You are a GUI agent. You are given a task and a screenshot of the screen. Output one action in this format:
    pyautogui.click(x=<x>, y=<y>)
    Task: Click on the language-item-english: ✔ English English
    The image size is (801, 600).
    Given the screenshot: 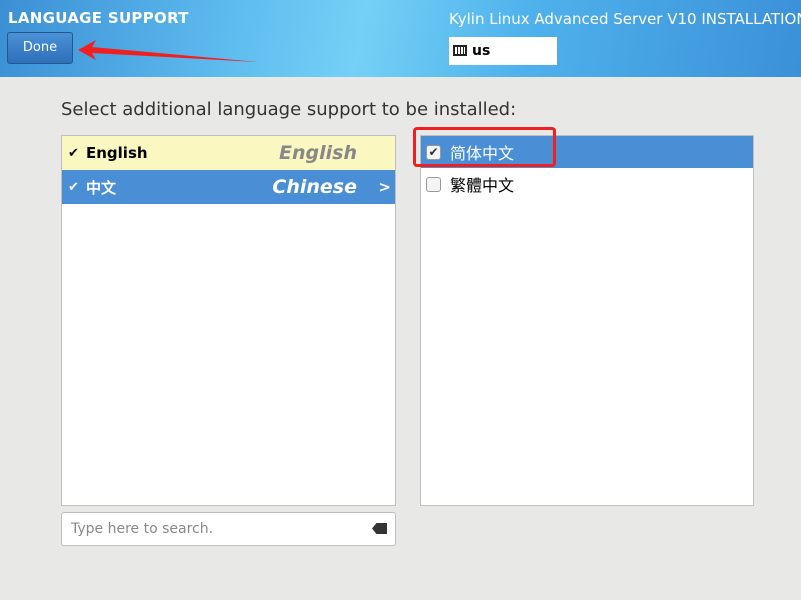 What is the action you would take?
    pyautogui.click(x=228, y=153)
    